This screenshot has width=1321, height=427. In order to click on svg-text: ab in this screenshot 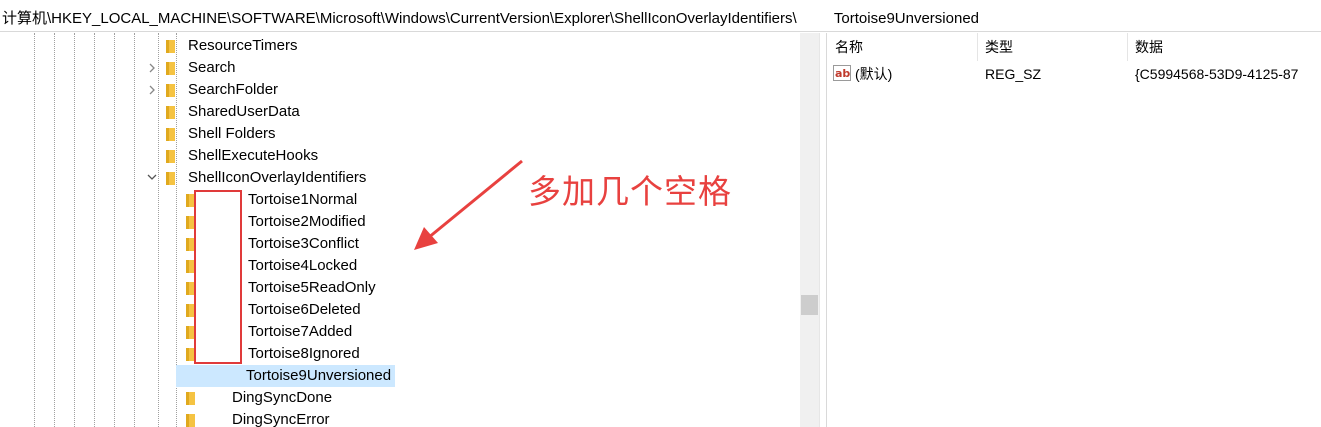, I will do `click(842, 73)`.